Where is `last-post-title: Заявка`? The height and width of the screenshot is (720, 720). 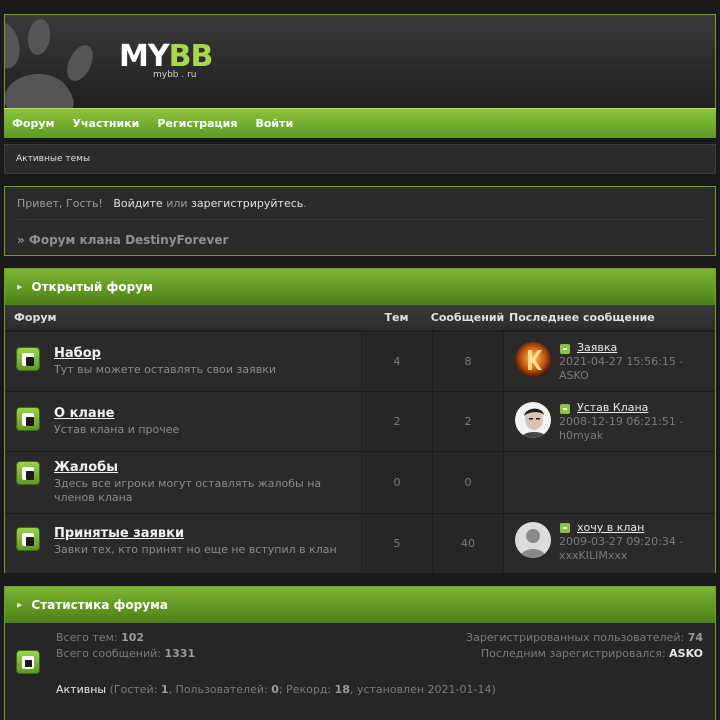
last-post-title: Заявка is located at coordinates (597, 347).